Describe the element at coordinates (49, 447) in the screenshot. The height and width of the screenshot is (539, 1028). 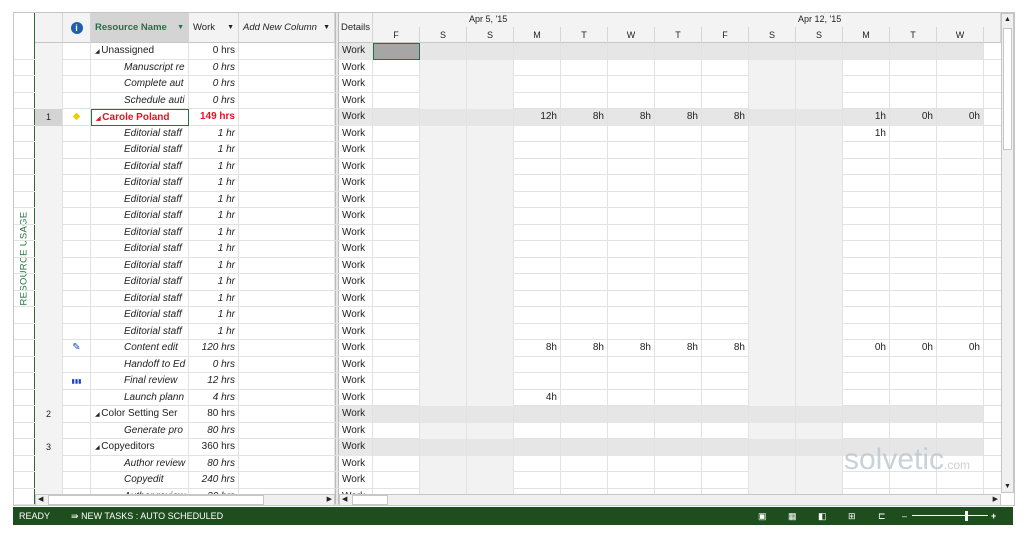
I see `row-number: 3` at that location.